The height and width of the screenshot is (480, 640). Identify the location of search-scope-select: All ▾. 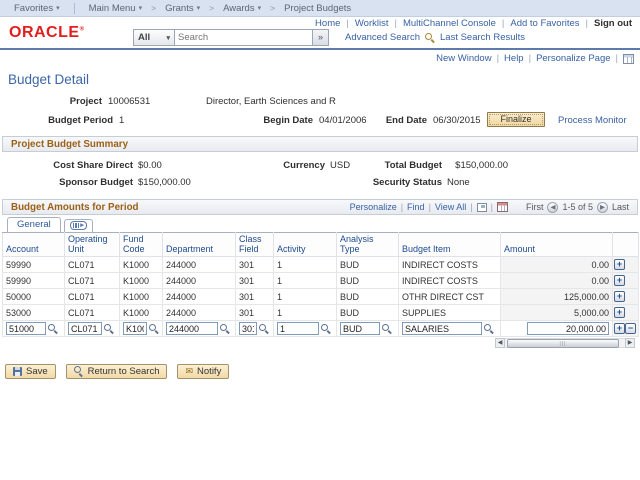
(154, 37).